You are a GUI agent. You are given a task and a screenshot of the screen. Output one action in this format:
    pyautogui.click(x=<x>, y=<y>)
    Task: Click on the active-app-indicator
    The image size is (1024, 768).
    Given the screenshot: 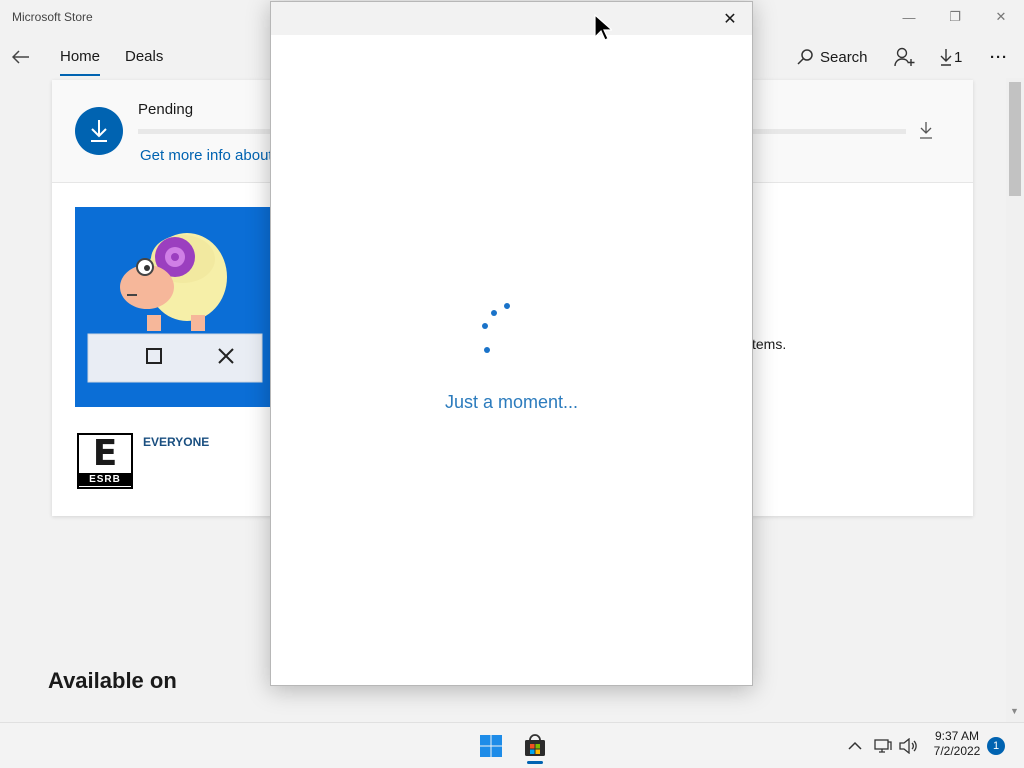 What is the action you would take?
    pyautogui.click(x=535, y=762)
    